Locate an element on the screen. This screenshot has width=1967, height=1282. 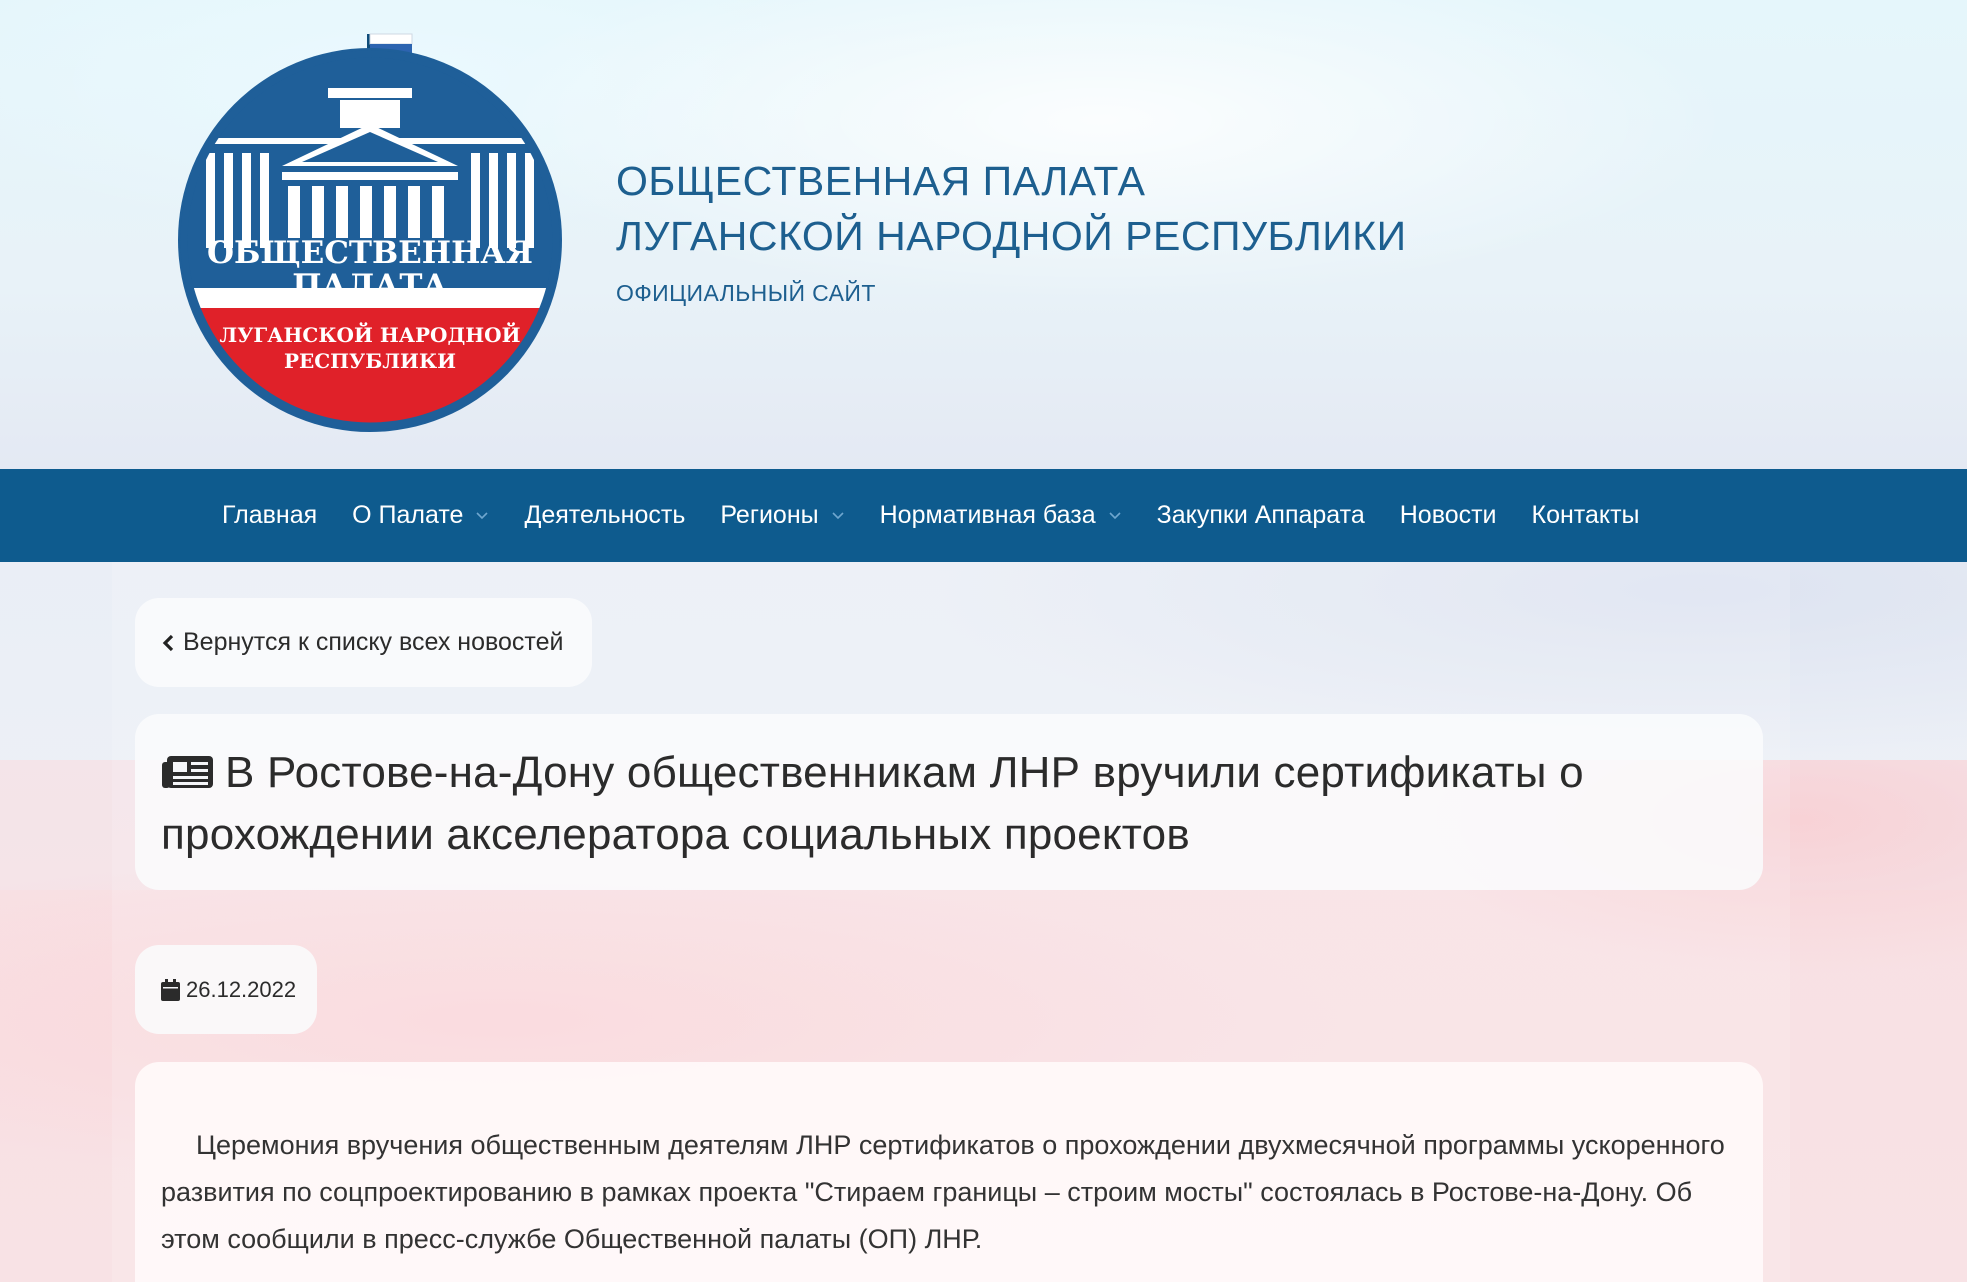
nav-item-procurement: Закупки Аппарата is located at coordinates (1261, 515).